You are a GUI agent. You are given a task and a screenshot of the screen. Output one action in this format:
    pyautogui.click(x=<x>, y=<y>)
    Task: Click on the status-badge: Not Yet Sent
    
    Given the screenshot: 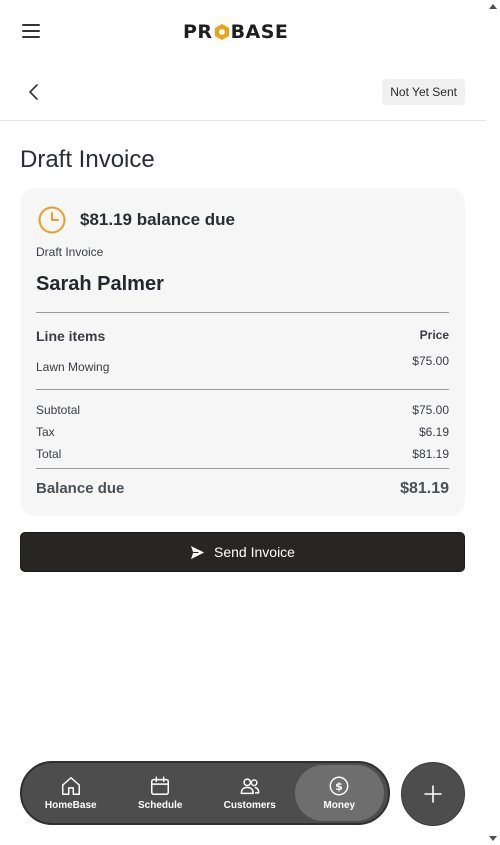 What is the action you would take?
    pyautogui.click(x=423, y=92)
    